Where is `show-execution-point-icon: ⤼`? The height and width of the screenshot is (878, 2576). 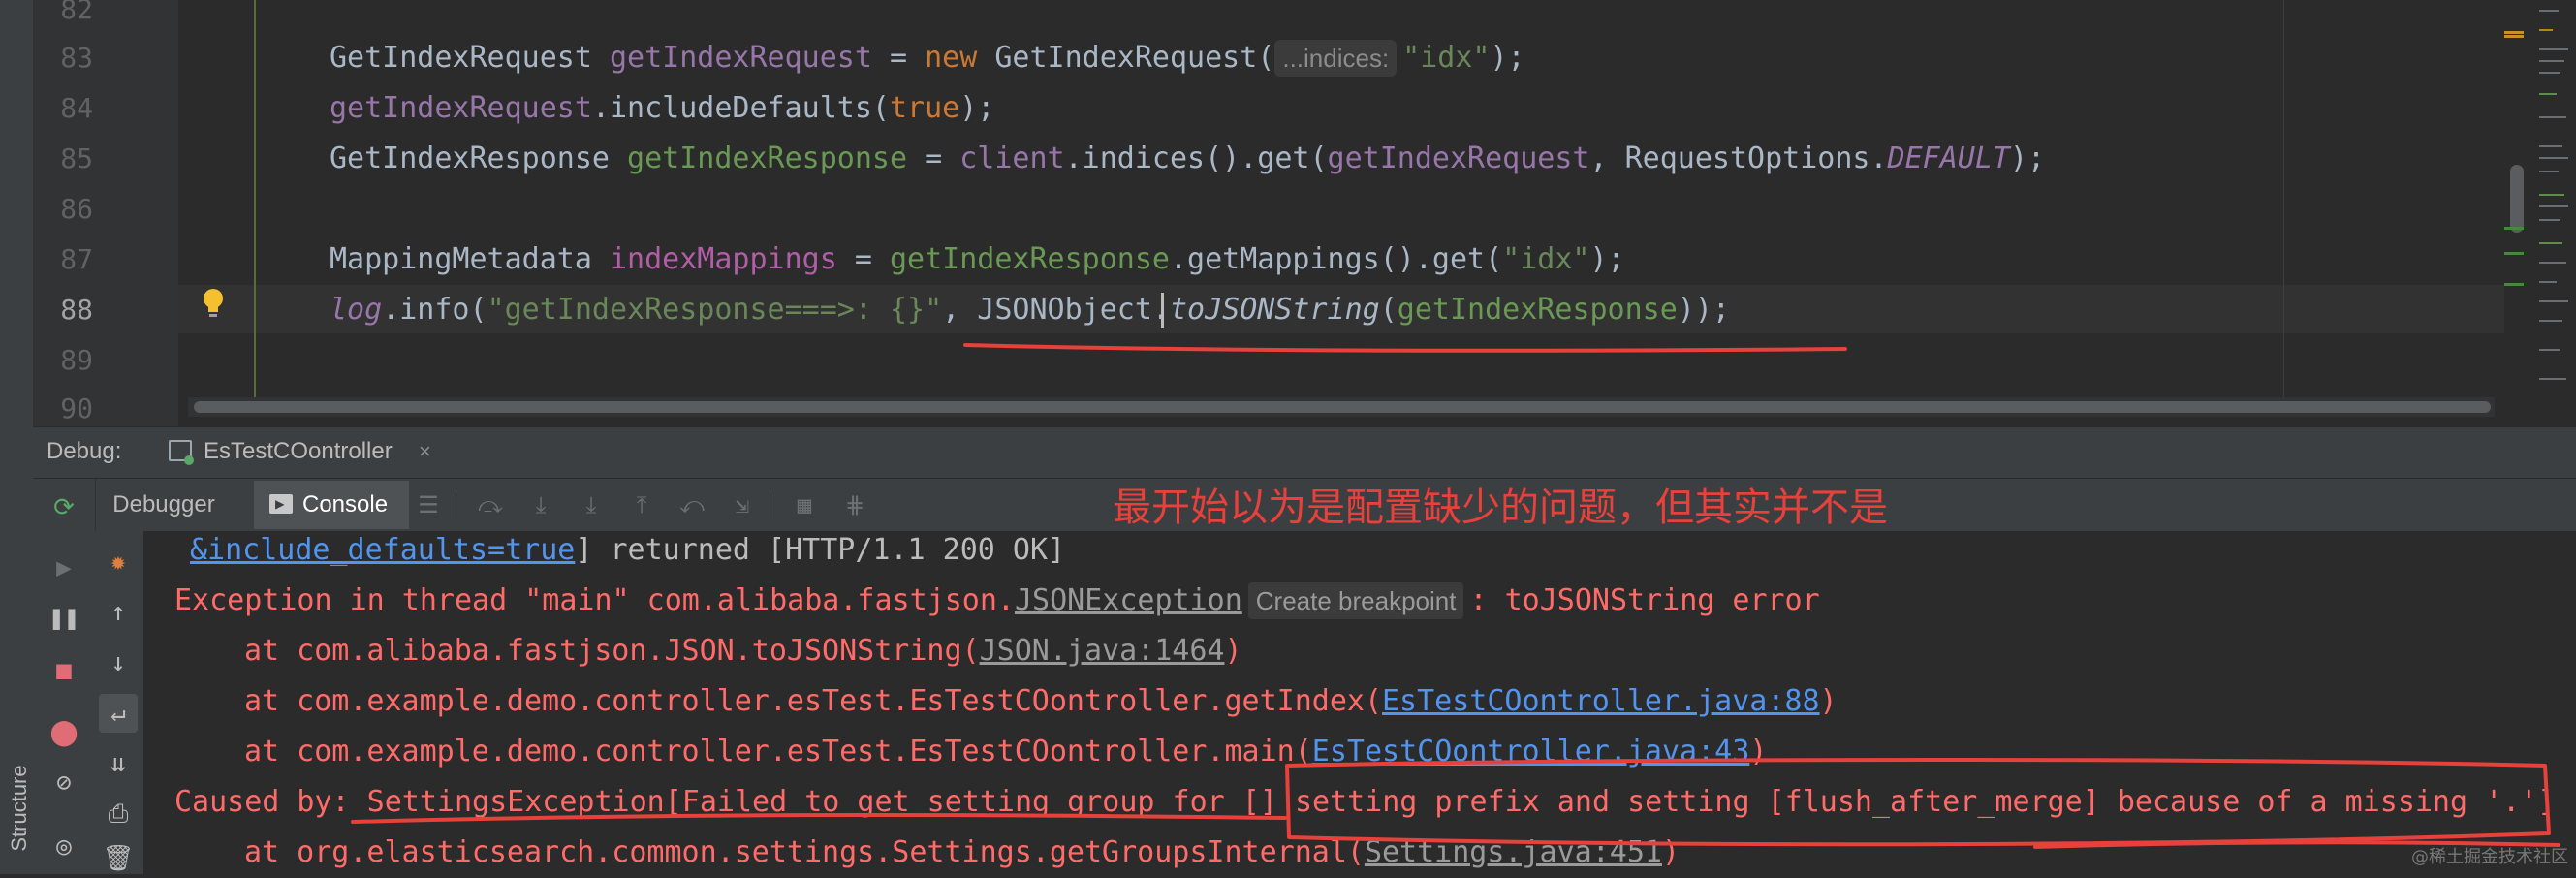
show-execution-point-icon: ⤼ is located at coordinates (490, 504).